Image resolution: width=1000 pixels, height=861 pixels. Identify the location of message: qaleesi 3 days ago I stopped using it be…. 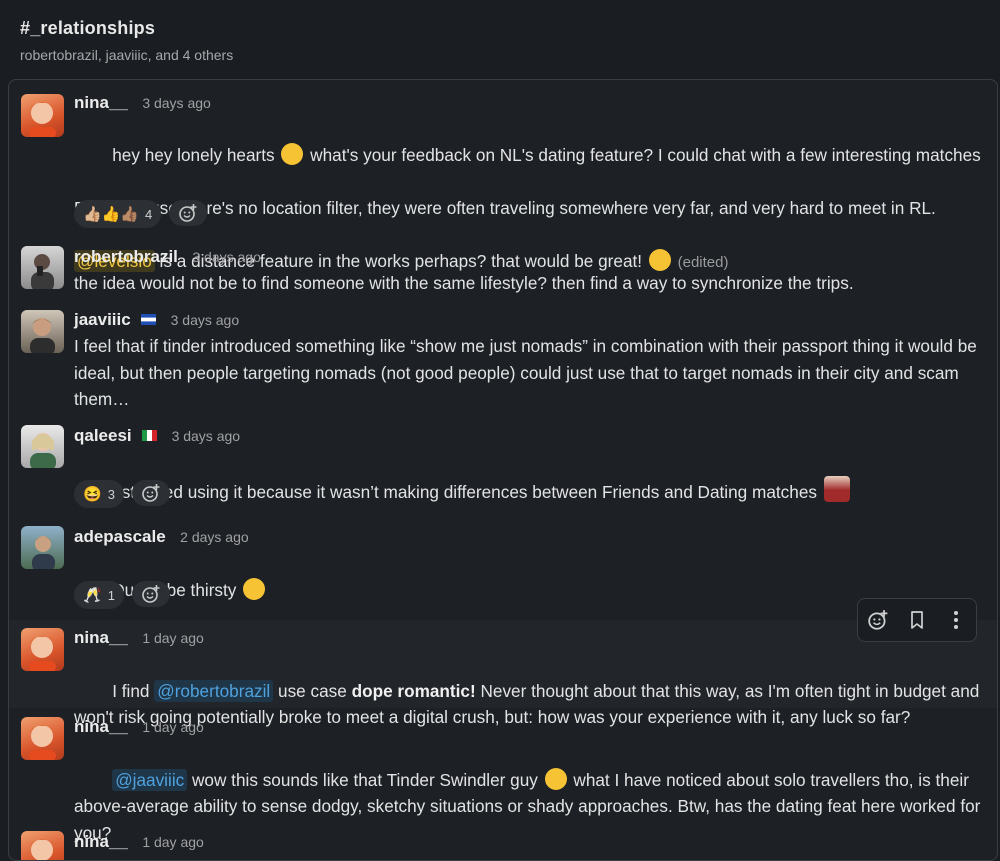
(503, 469).